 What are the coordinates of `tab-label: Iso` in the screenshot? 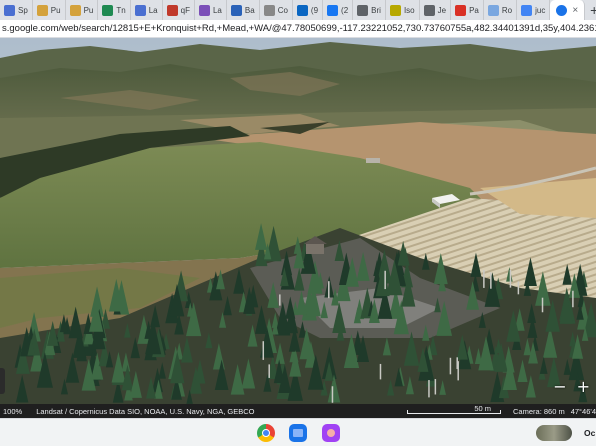 It's located at (409, 10).